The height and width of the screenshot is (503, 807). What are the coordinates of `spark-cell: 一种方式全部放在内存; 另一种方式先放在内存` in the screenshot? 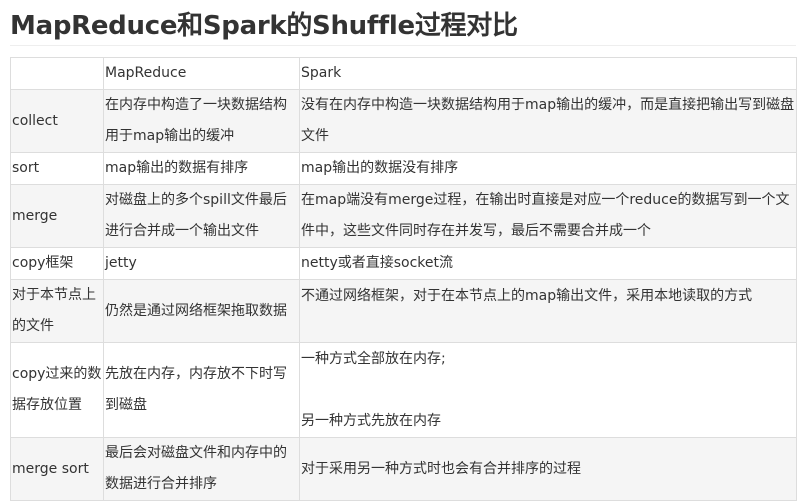 It's located at (548, 390).